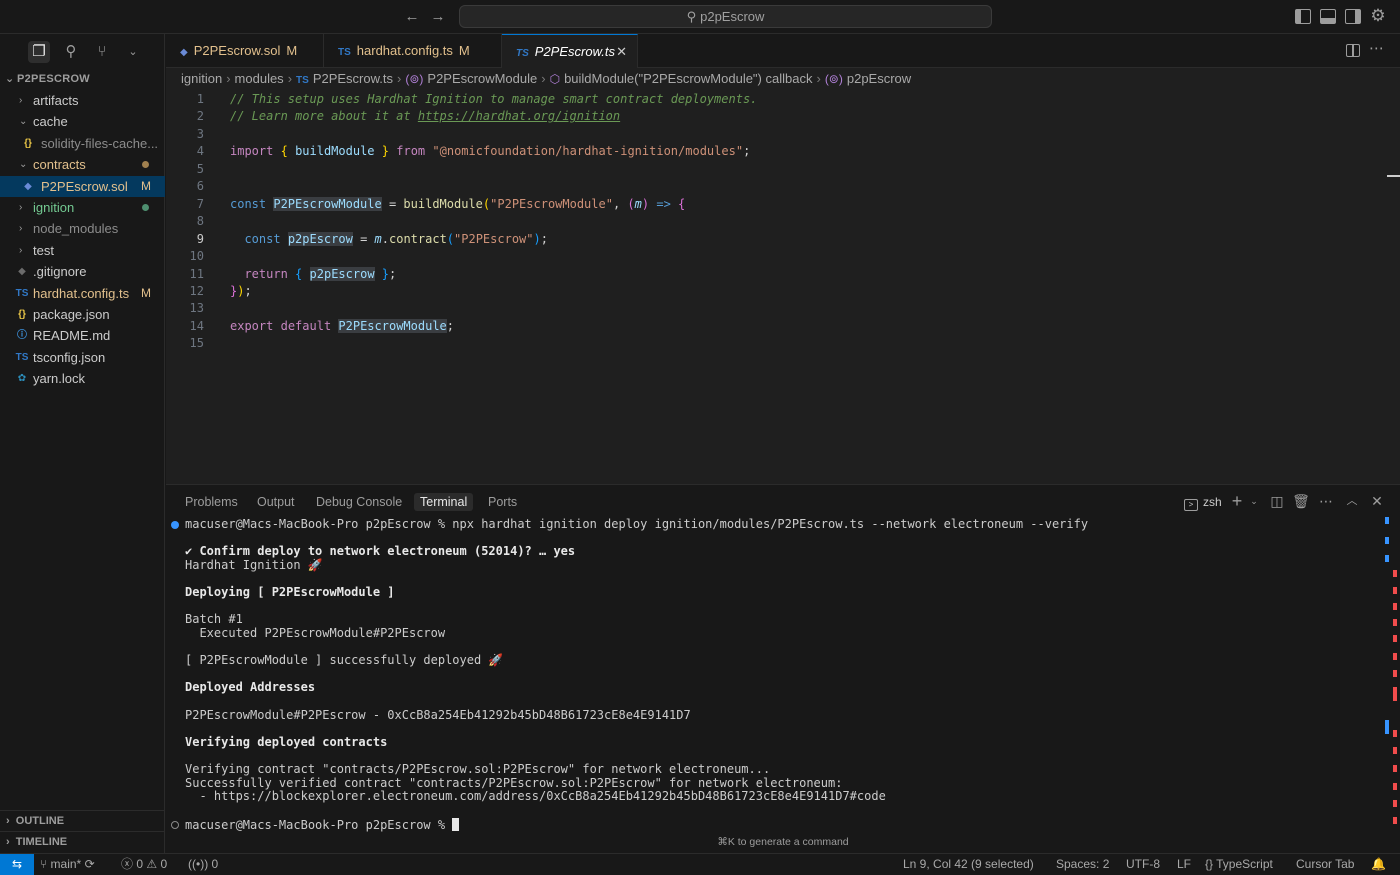 The image size is (1400, 875). Describe the element at coordinates (1143, 864) in the screenshot. I see `encoding: UTF-8` at that location.